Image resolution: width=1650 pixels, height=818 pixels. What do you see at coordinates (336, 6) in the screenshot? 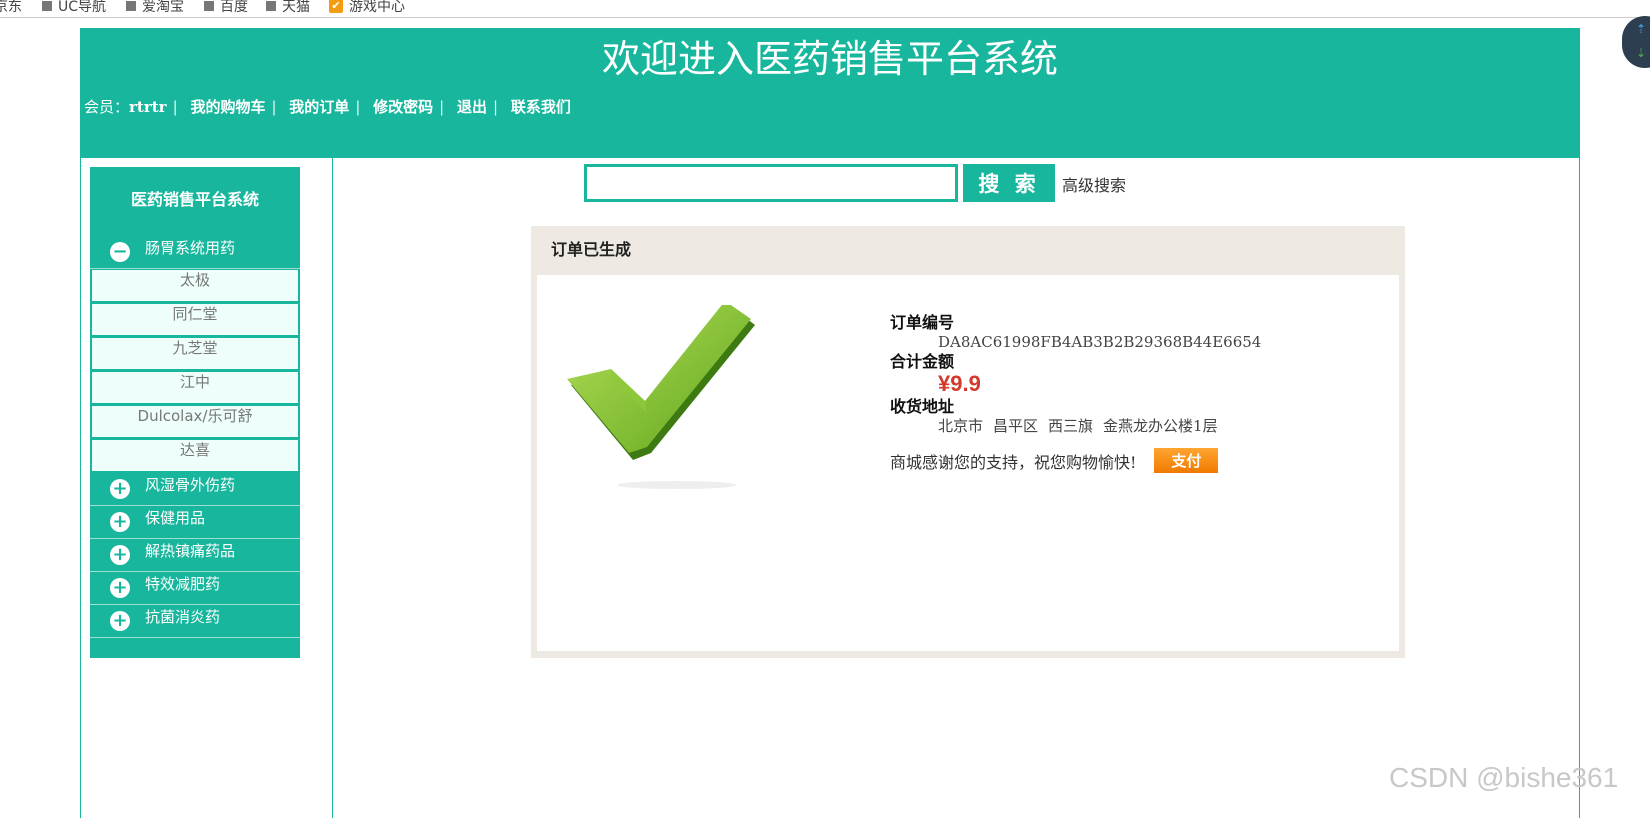
I see `checkbox-icon: ✔` at bounding box center [336, 6].